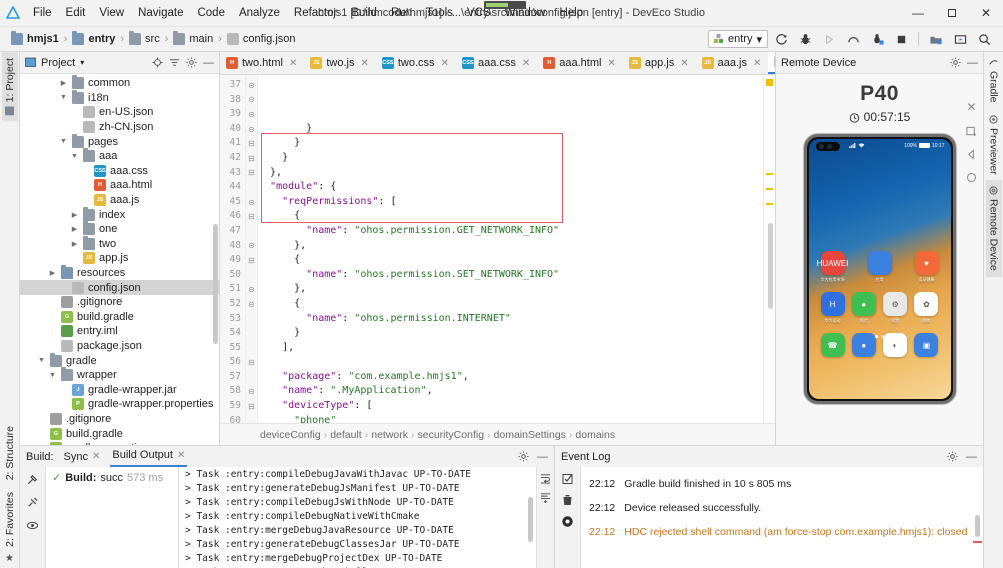  Describe the element at coordinates (389, 435) in the screenshot. I see `editor-breadcrumb-network: network` at that location.